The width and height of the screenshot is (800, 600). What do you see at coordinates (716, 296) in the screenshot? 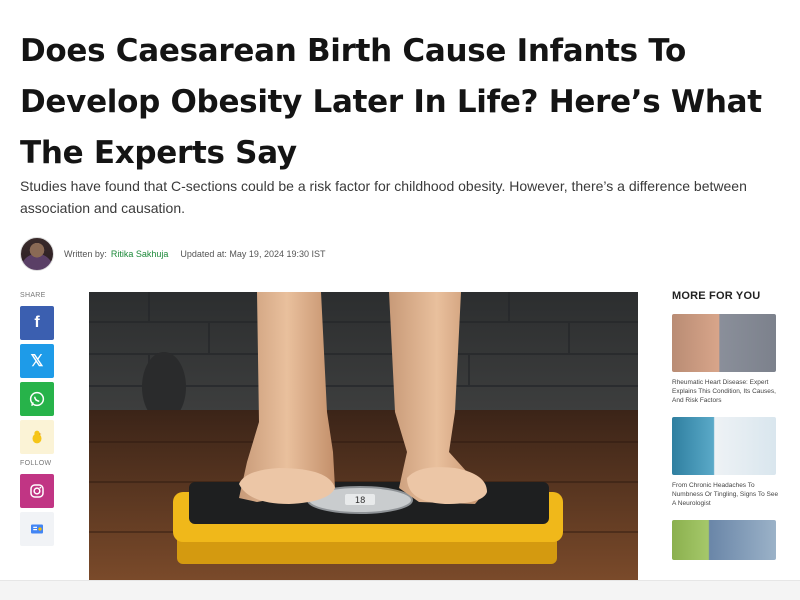
I see `more-for-you-title: MORE FOR YOU` at bounding box center [716, 296].